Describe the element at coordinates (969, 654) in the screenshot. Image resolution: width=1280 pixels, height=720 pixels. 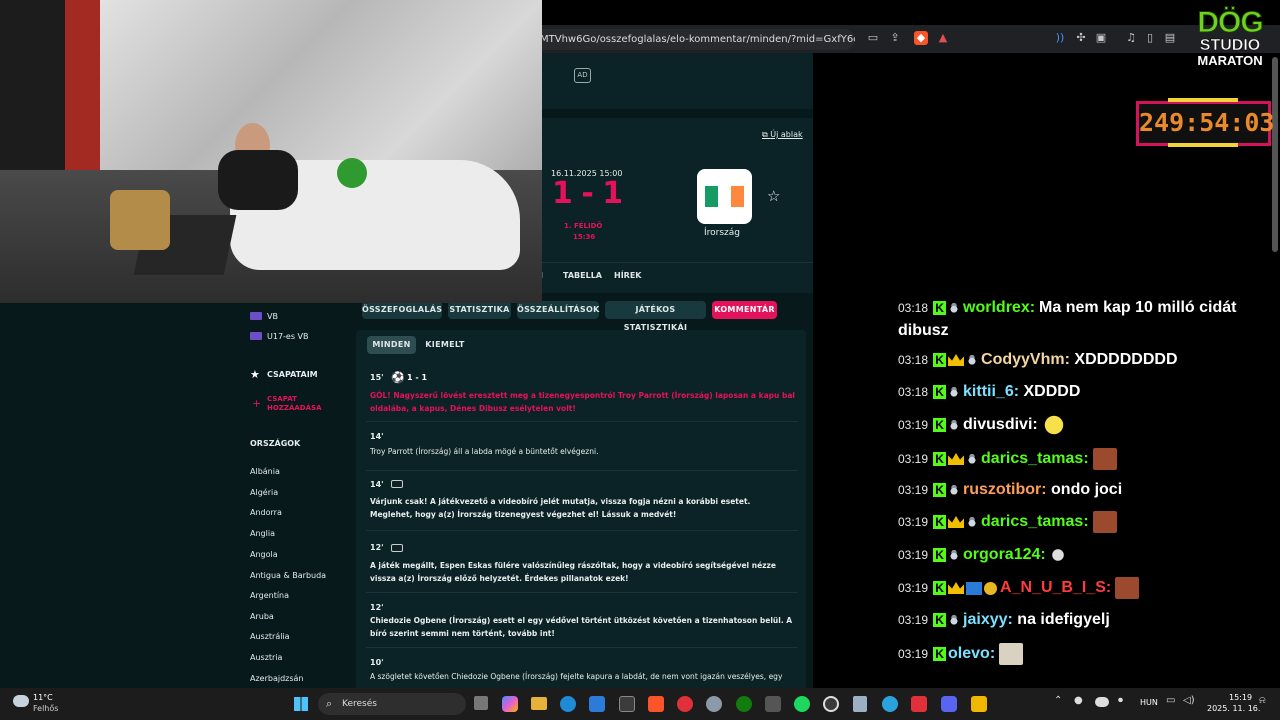
I see `chat-username: olevo` at that location.